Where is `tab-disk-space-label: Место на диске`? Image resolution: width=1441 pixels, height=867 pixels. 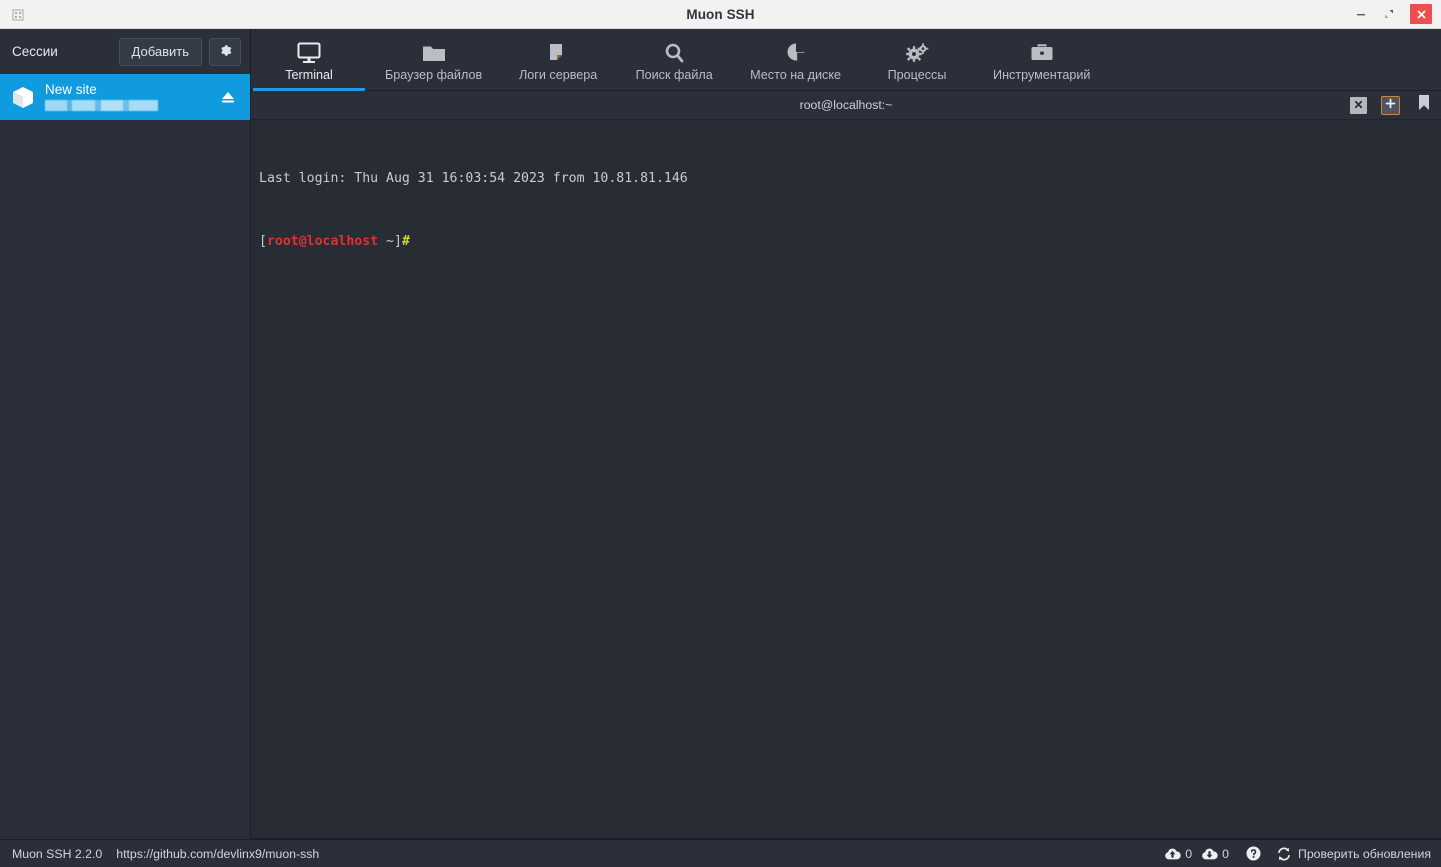
tab-disk-space-label: Место на диске is located at coordinates (796, 74).